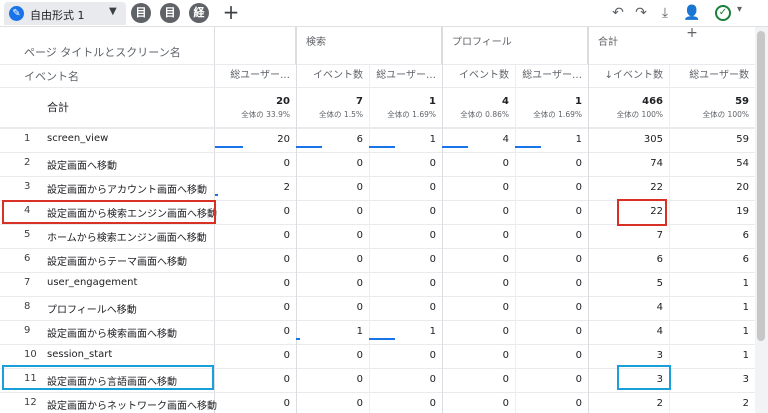  What do you see at coordinates (384, 20) in the screenshot?
I see `toolbar: ✎ 自由形式 1 ▼ 目 目 経 + ↶ ↷ ⤓ 👤+ ✓ ▾` at bounding box center [384, 20].